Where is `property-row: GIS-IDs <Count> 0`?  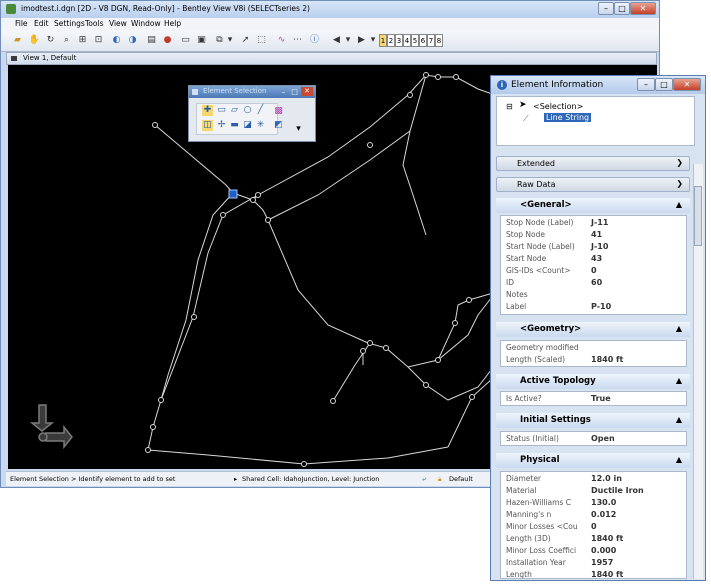 property-row: GIS-IDs <Count> 0 is located at coordinates (593, 271).